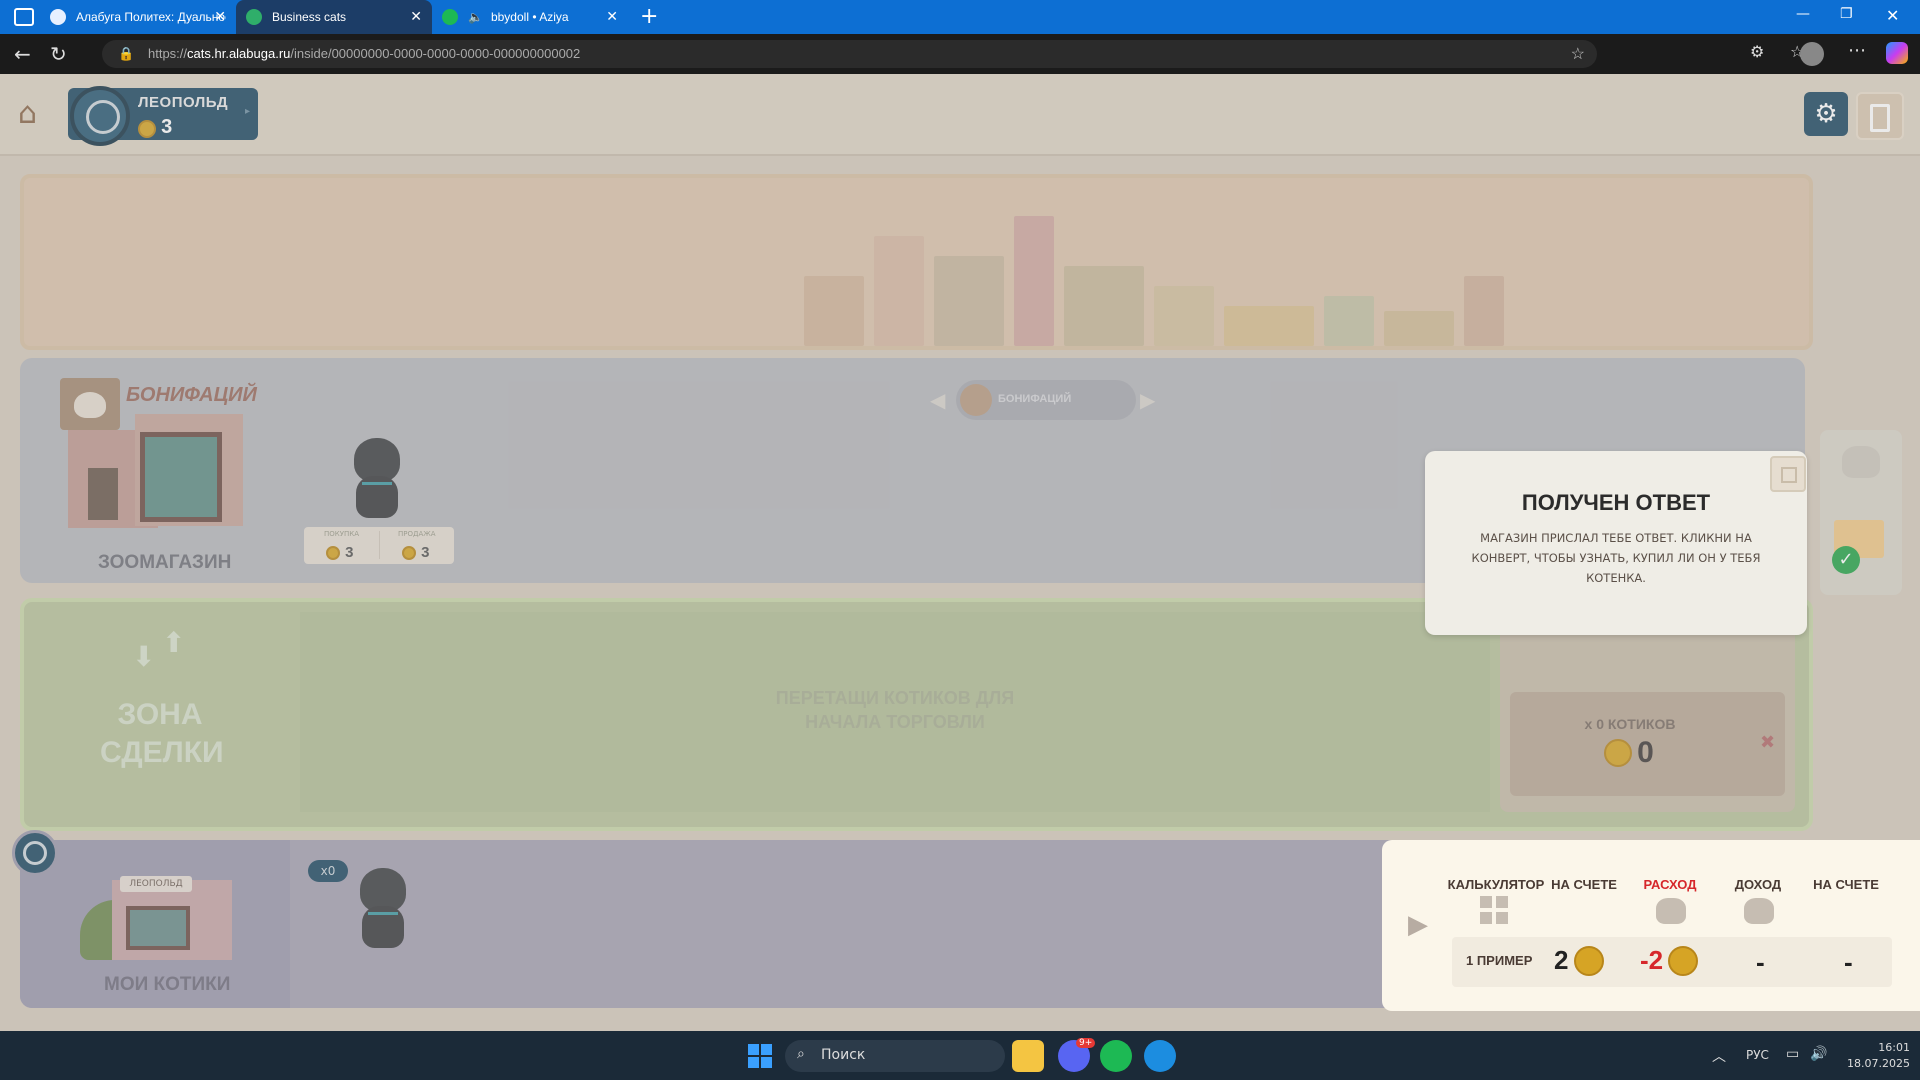 The image size is (1920, 1080). Describe the element at coordinates (1116, 1056) in the screenshot. I see `spotify-icon` at that location.